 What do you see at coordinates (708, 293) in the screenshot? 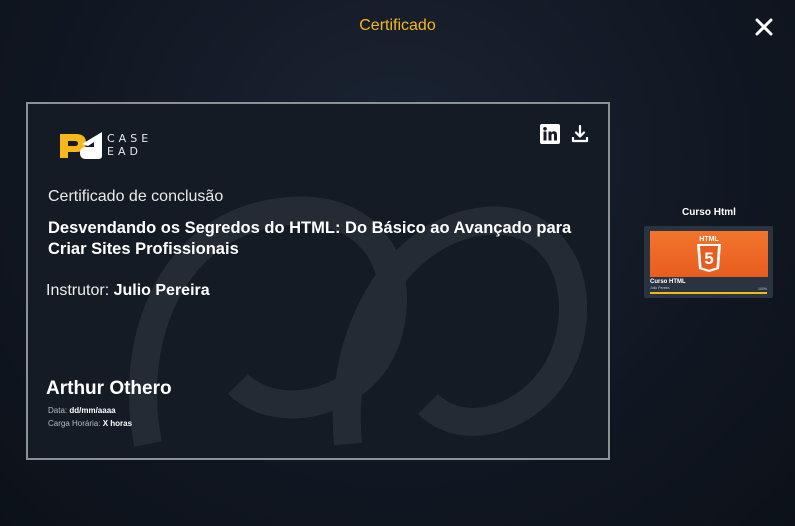
I see `thumbnail-progress-bar` at bounding box center [708, 293].